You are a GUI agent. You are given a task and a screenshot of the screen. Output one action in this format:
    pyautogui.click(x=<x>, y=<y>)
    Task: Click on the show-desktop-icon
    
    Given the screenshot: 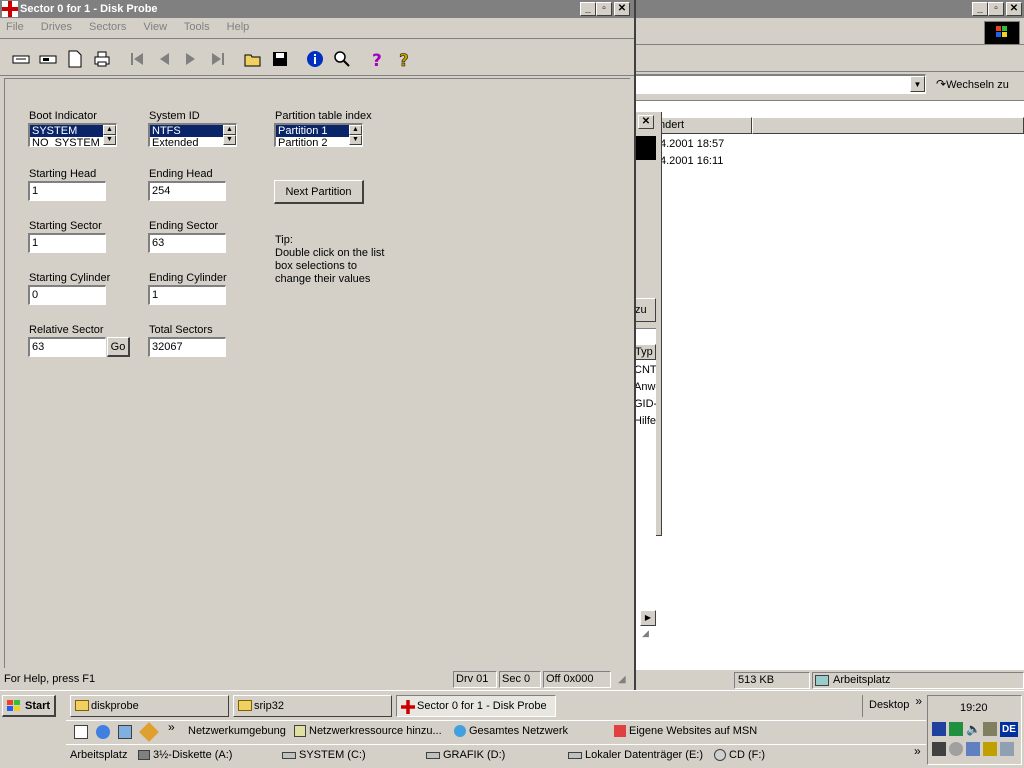 What is the action you would take?
    pyautogui.click(x=81, y=732)
    